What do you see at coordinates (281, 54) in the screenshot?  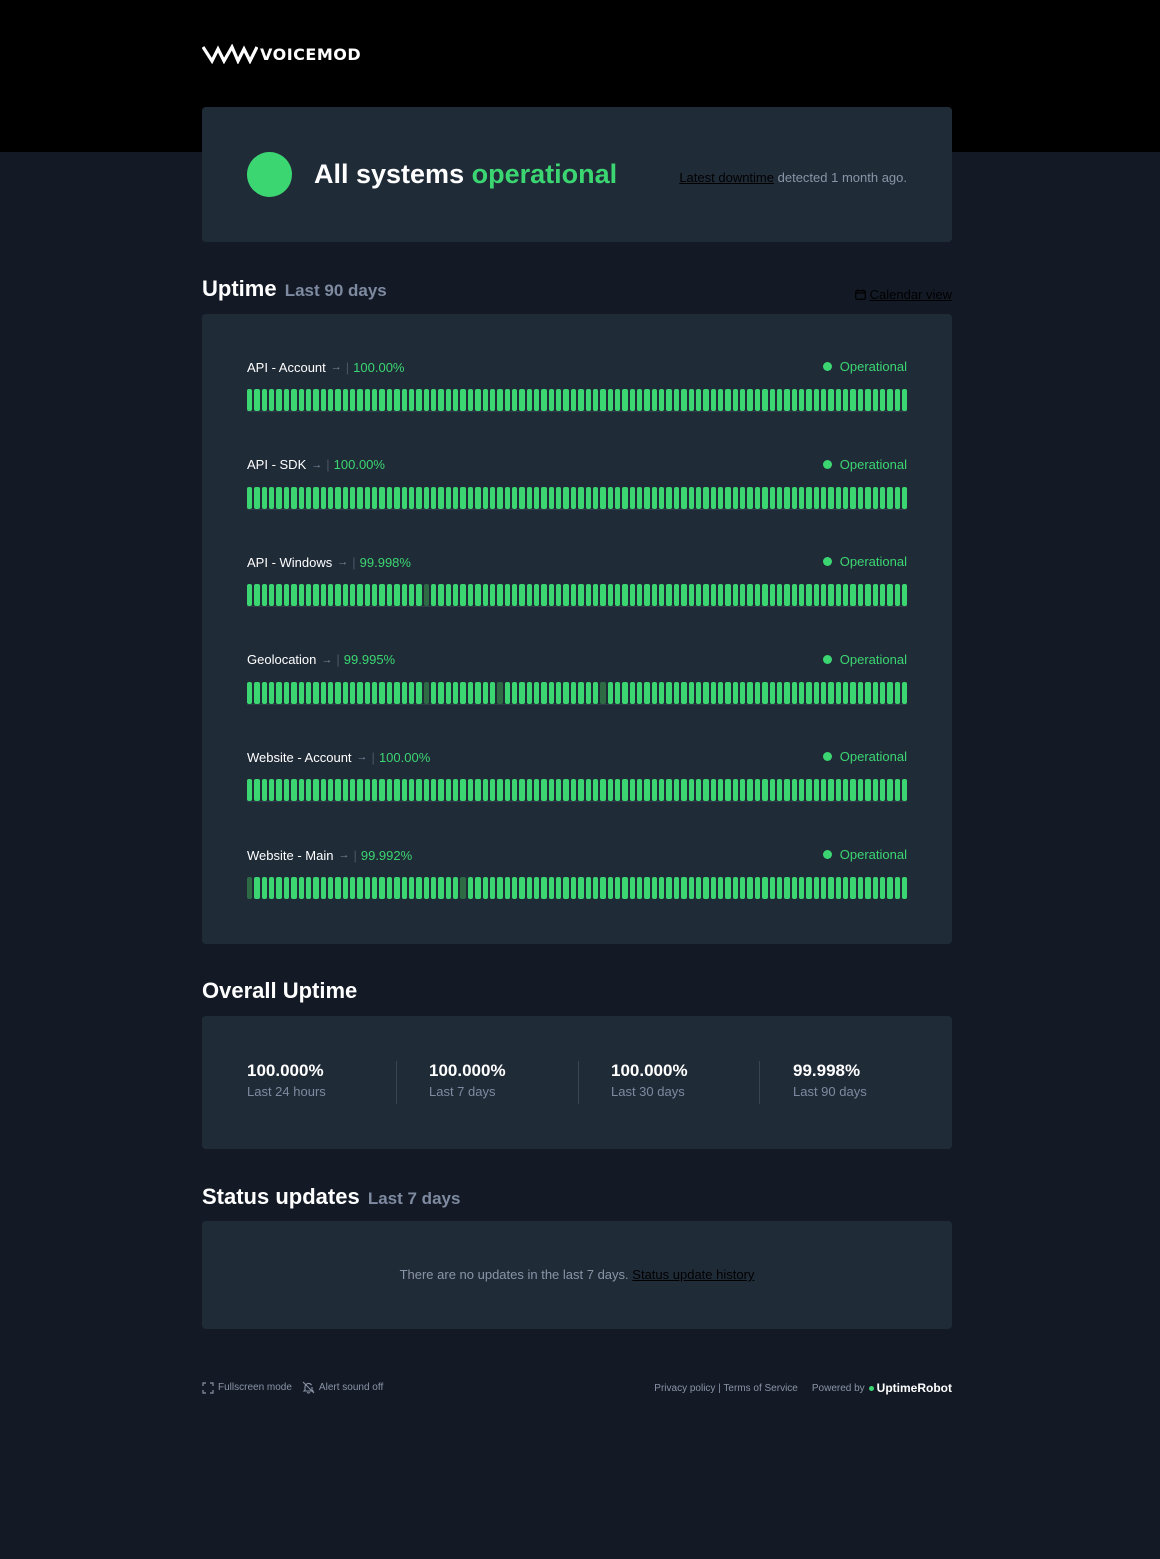 I see `brand-logo: VOICEMOD` at bounding box center [281, 54].